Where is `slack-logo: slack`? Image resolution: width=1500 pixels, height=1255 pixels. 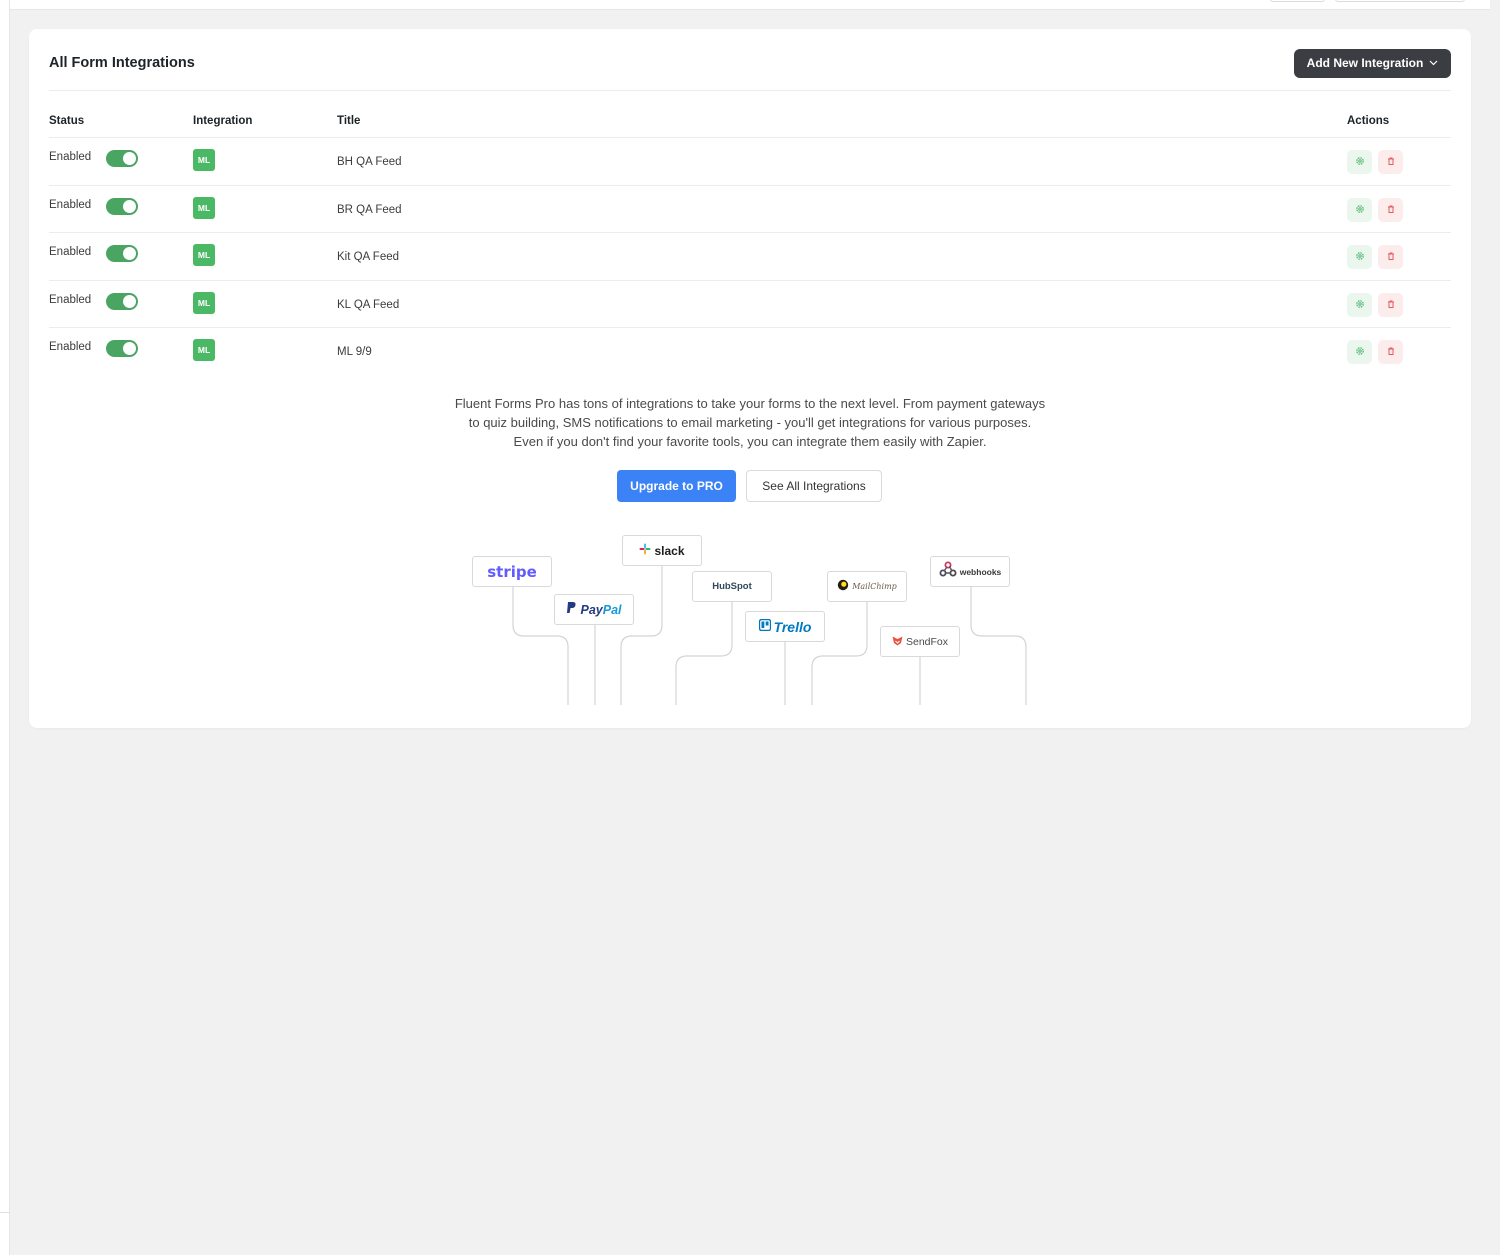 slack-logo: slack is located at coordinates (662, 550).